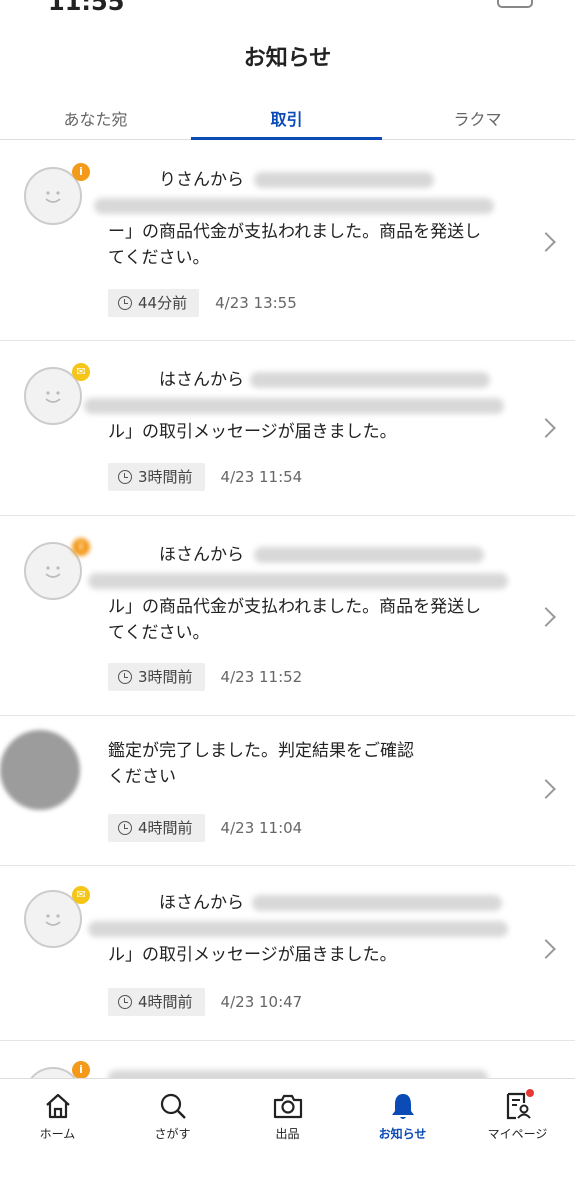 This screenshot has width=575, height=1200. I want to click on bottom-navigation: ホーム さがす 出品 お知らせ マイページ, so click(287, 1139).